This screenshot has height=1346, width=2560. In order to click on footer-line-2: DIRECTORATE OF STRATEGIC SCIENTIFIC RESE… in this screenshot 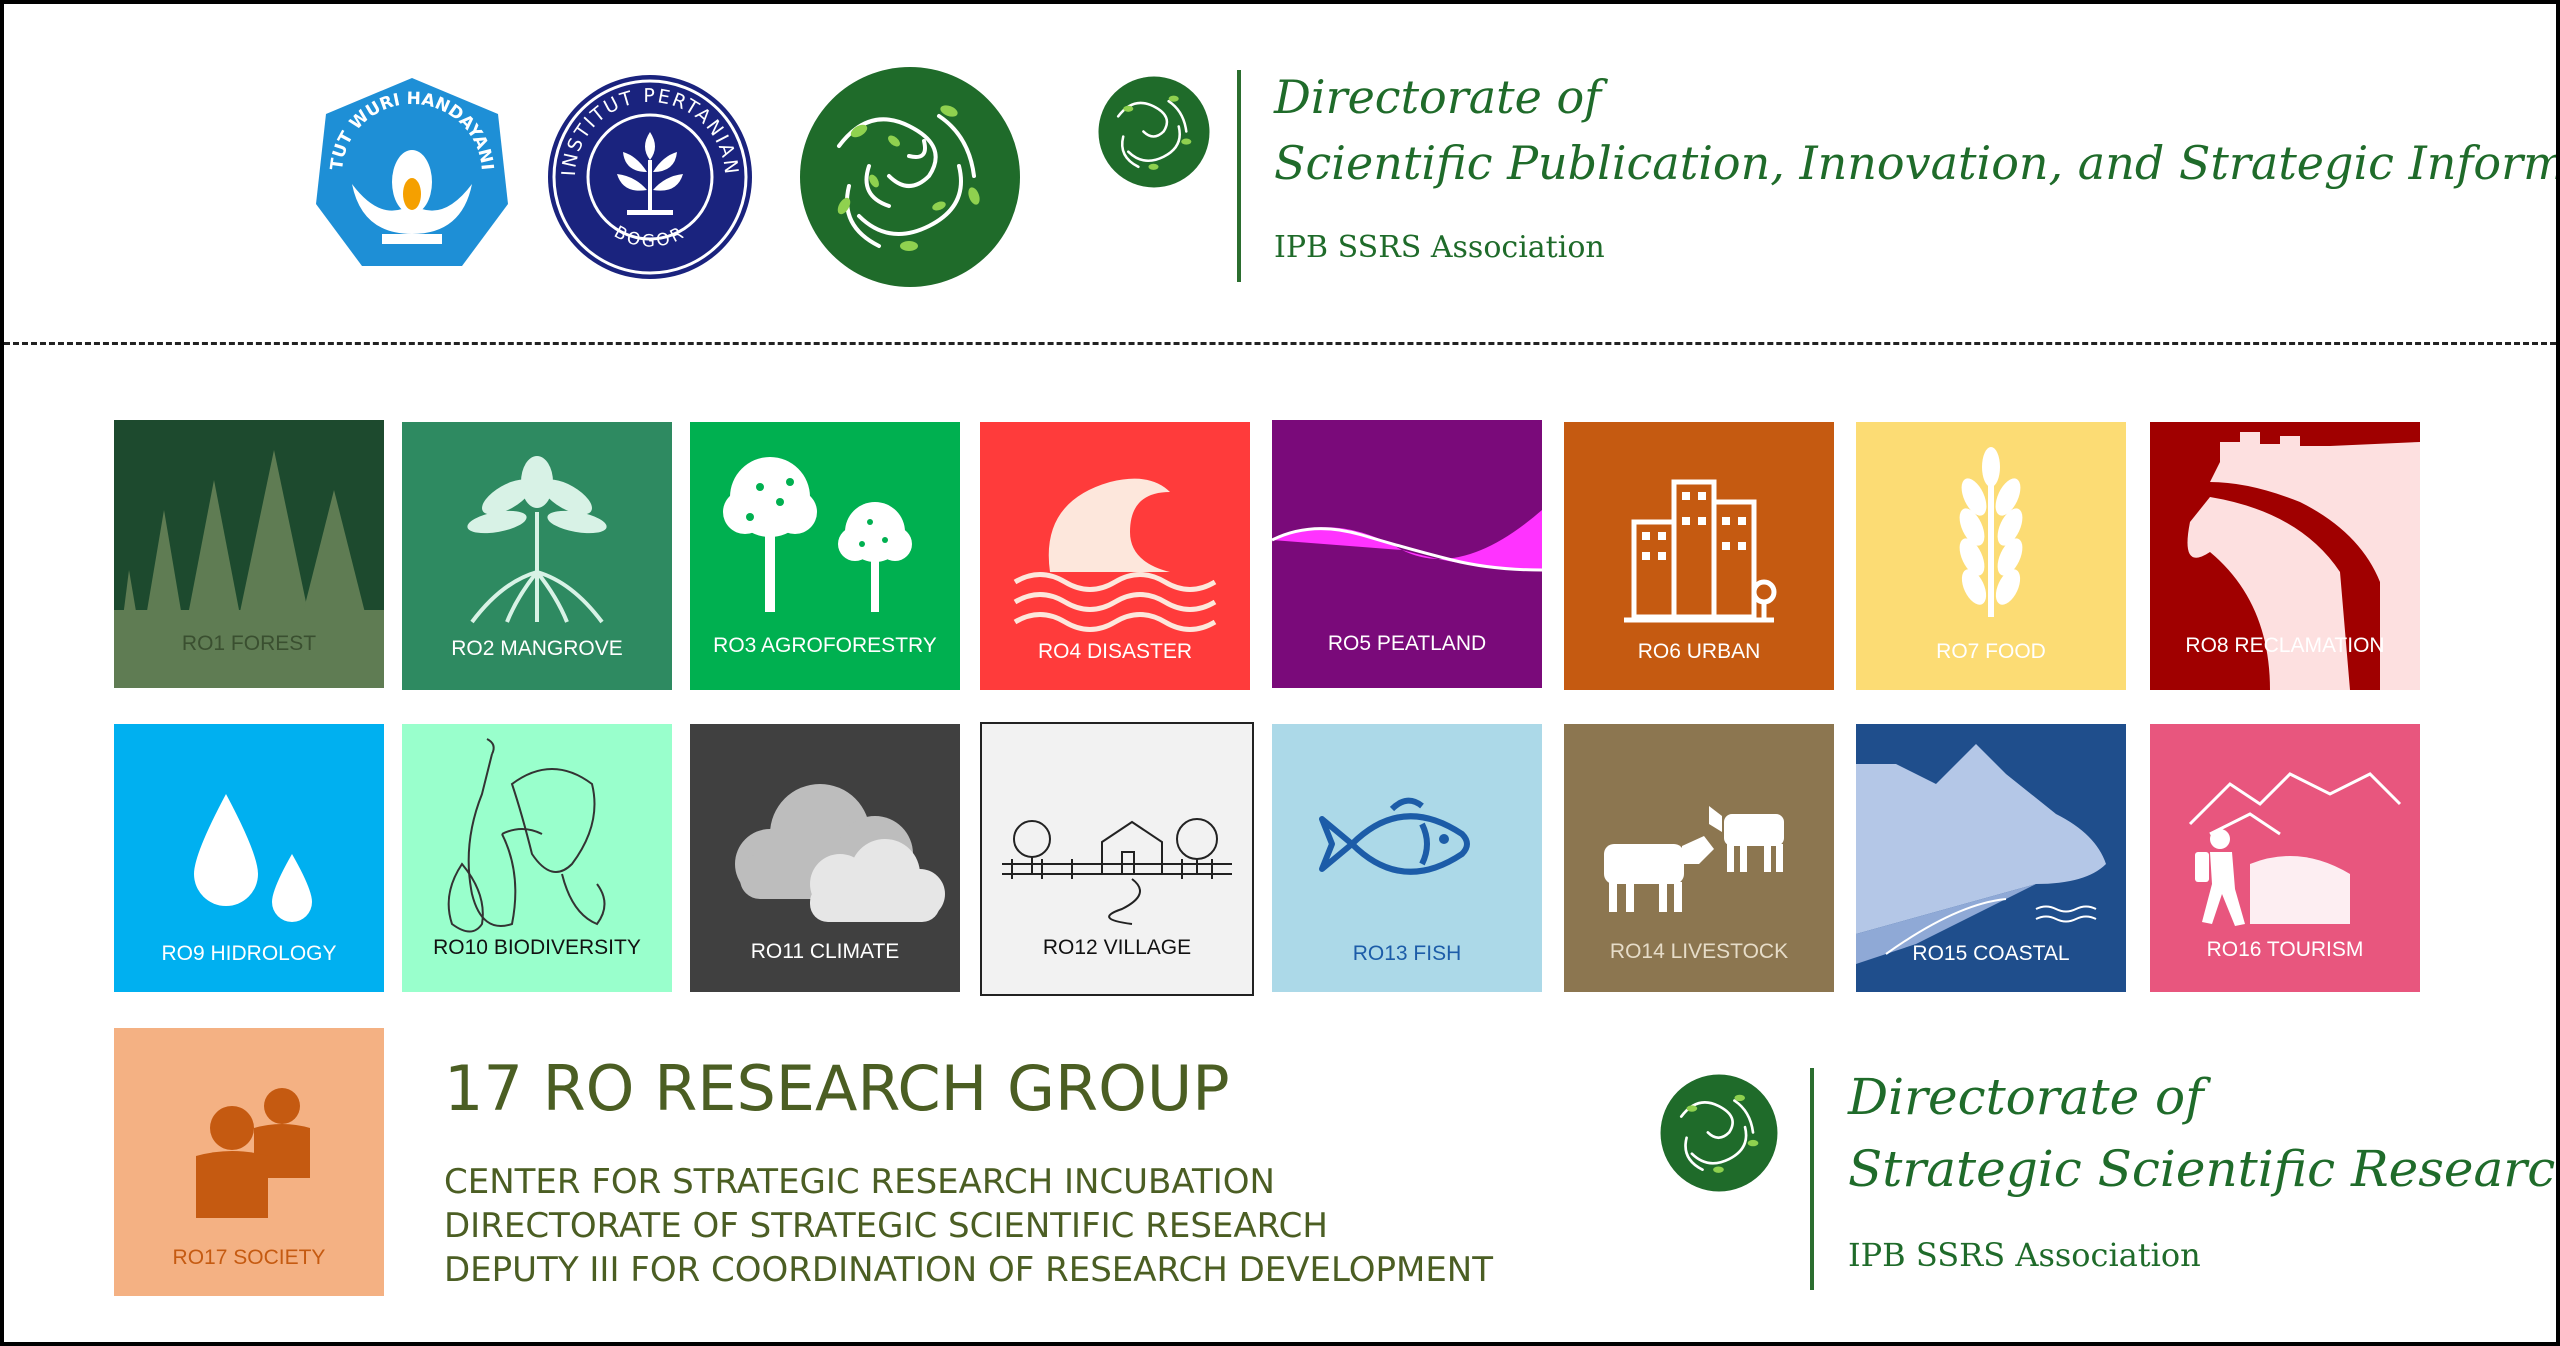, I will do `click(886, 1226)`.